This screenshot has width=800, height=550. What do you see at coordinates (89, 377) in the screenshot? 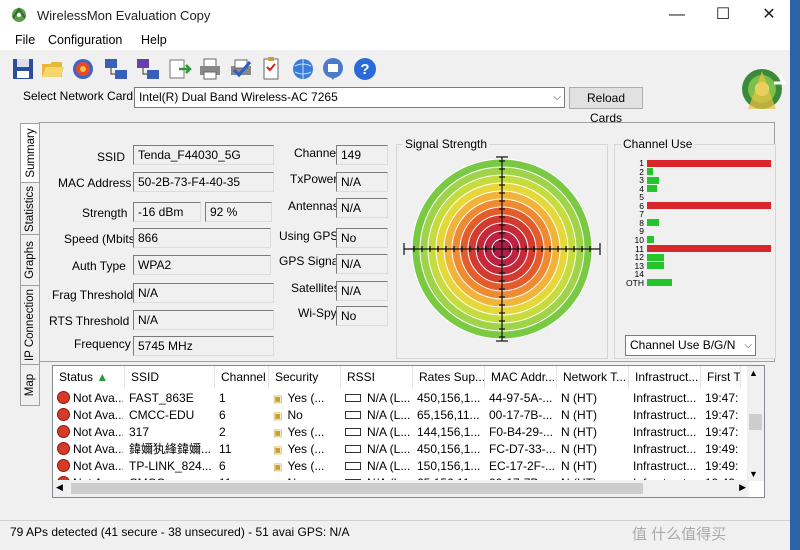
I see `column-header-0: Status ▲` at bounding box center [89, 377].